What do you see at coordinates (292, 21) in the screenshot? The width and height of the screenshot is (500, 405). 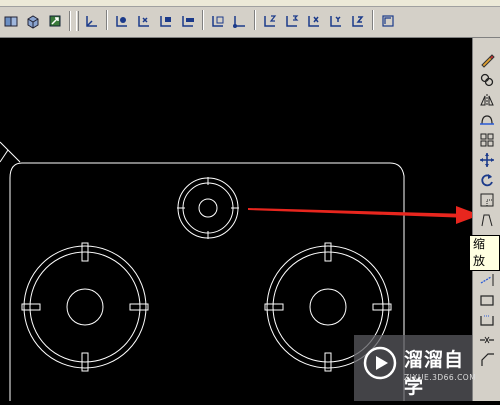 I see `ucs-3point-icon` at bounding box center [292, 21].